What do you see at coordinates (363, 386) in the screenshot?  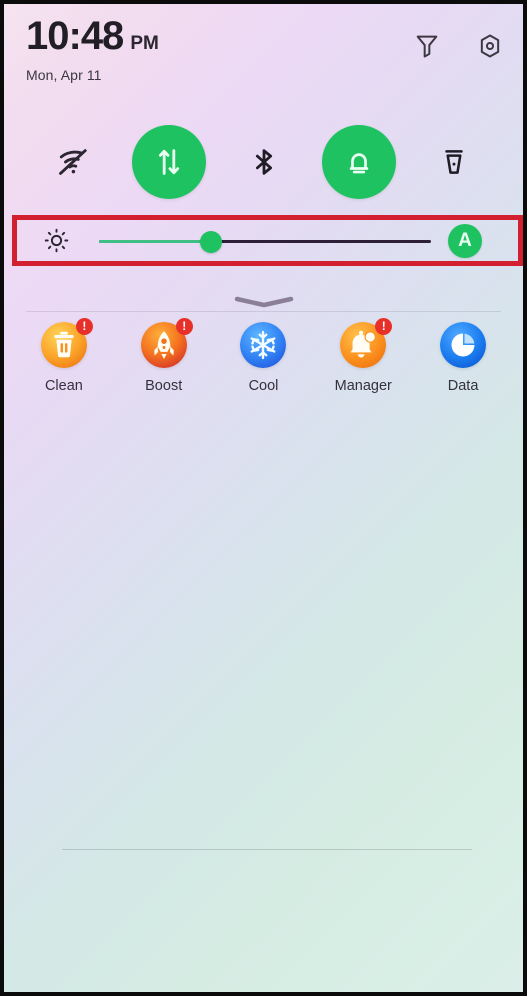 I see `shortcut-label: Manager` at bounding box center [363, 386].